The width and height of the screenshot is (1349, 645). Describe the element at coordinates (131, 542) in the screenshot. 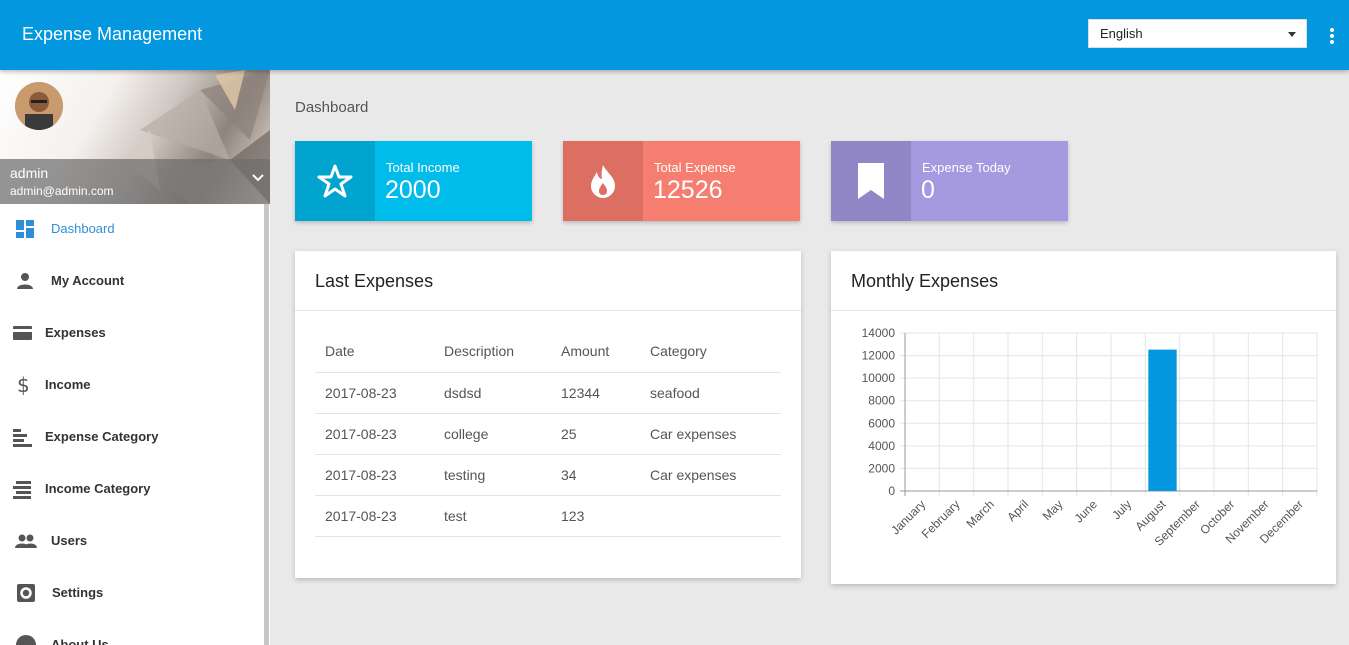

I see `sidebar-item-users: Users` at that location.